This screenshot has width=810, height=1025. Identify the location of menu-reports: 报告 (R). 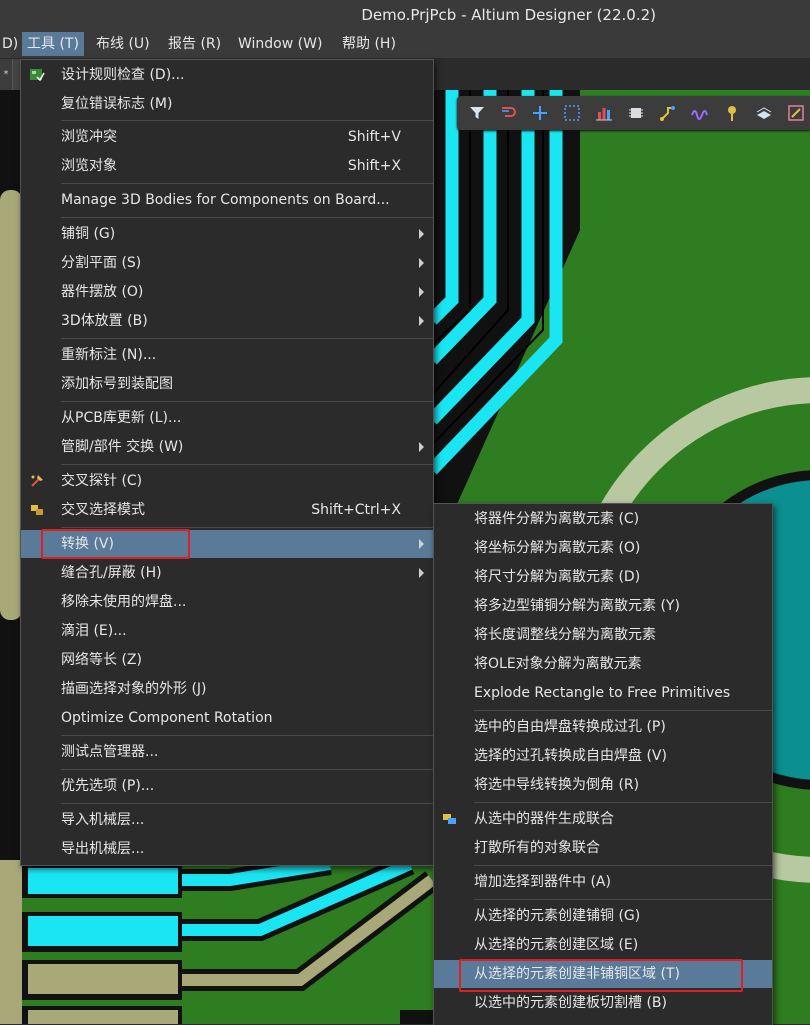
(194, 44).